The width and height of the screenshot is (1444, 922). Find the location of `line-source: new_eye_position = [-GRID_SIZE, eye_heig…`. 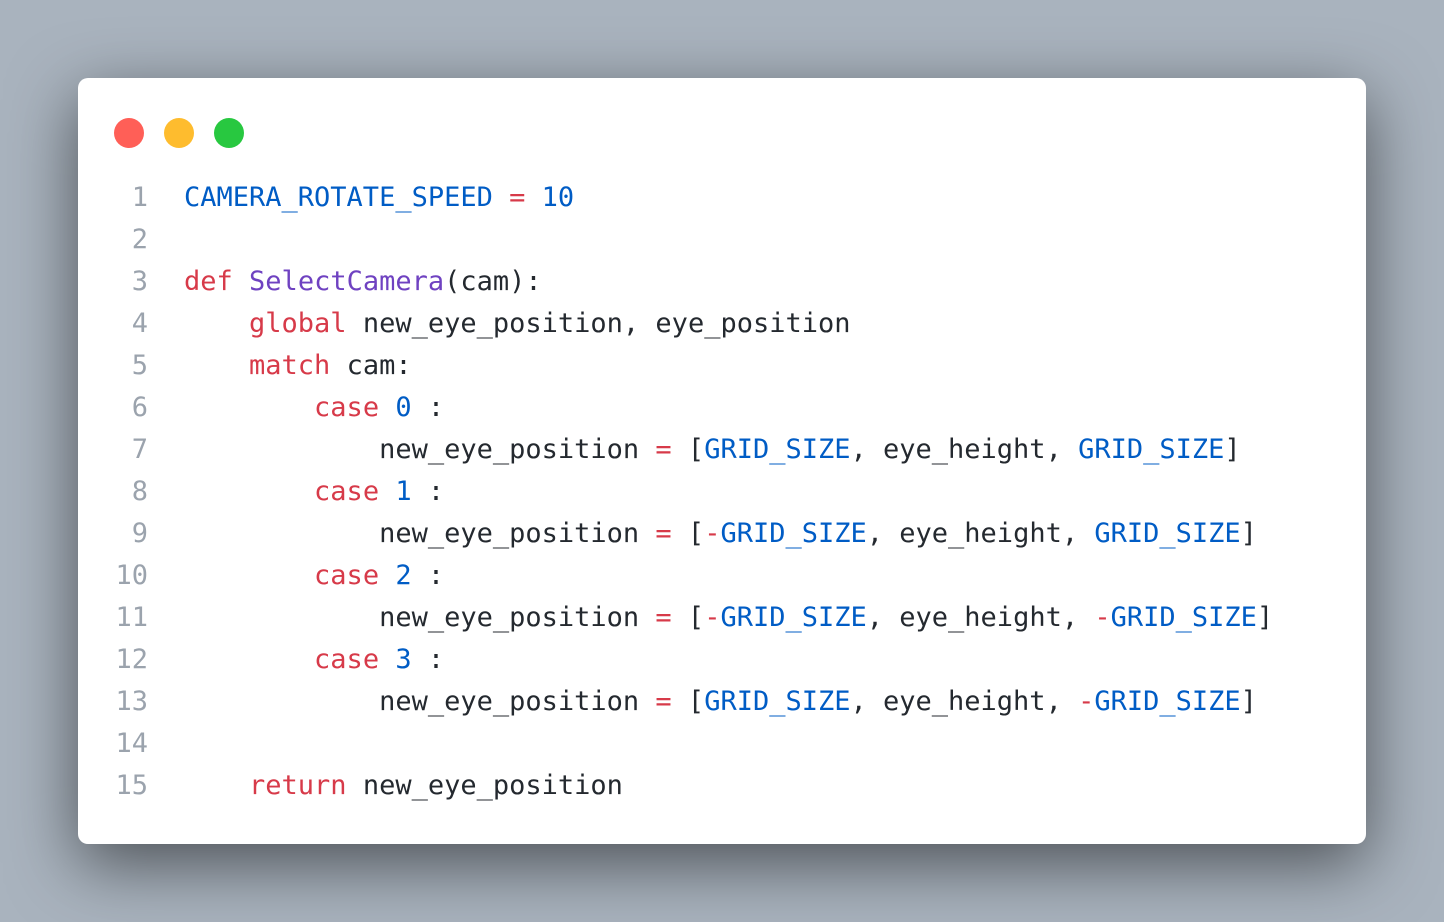

line-source: new_eye_position = [-GRID_SIZE, eye_heig… is located at coordinates (720, 534).